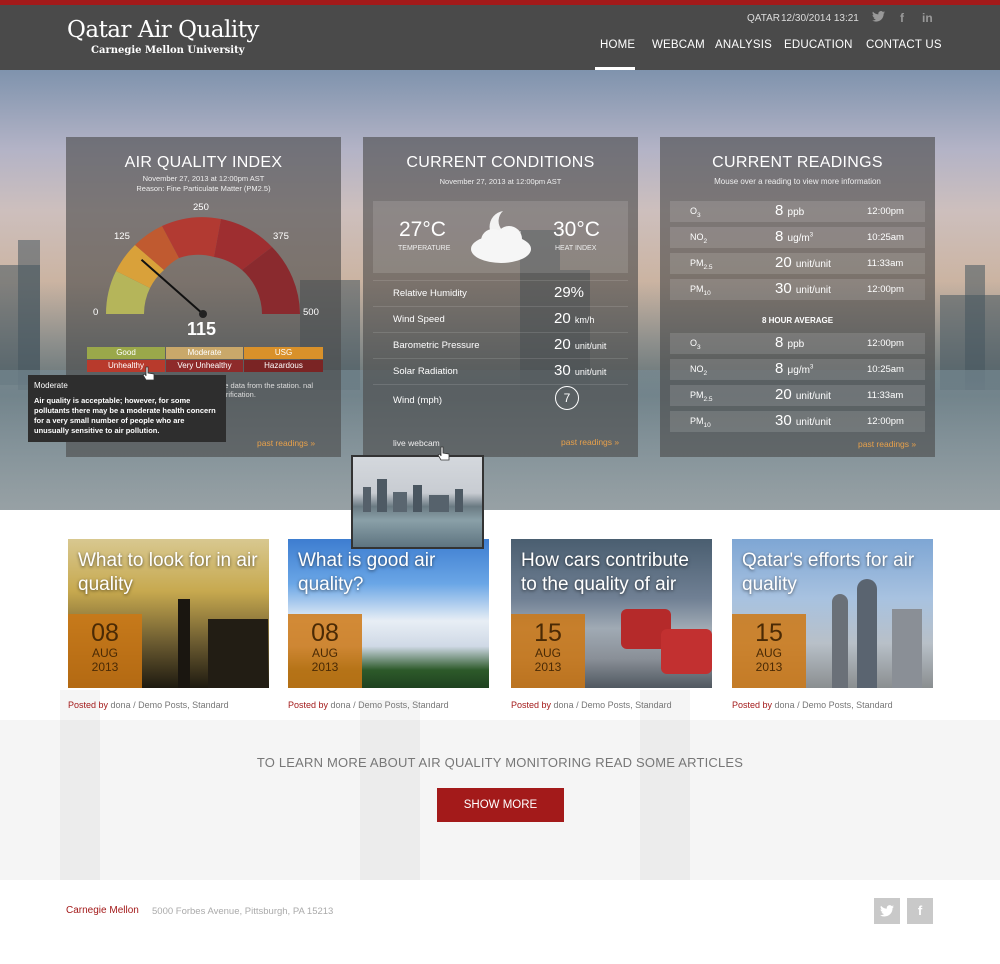 The height and width of the screenshot is (964, 1000). What do you see at coordinates (794, 236) in the screenshot?
I see `pollutant-value: 8 ug/m3` at bounding box center [794, 236].